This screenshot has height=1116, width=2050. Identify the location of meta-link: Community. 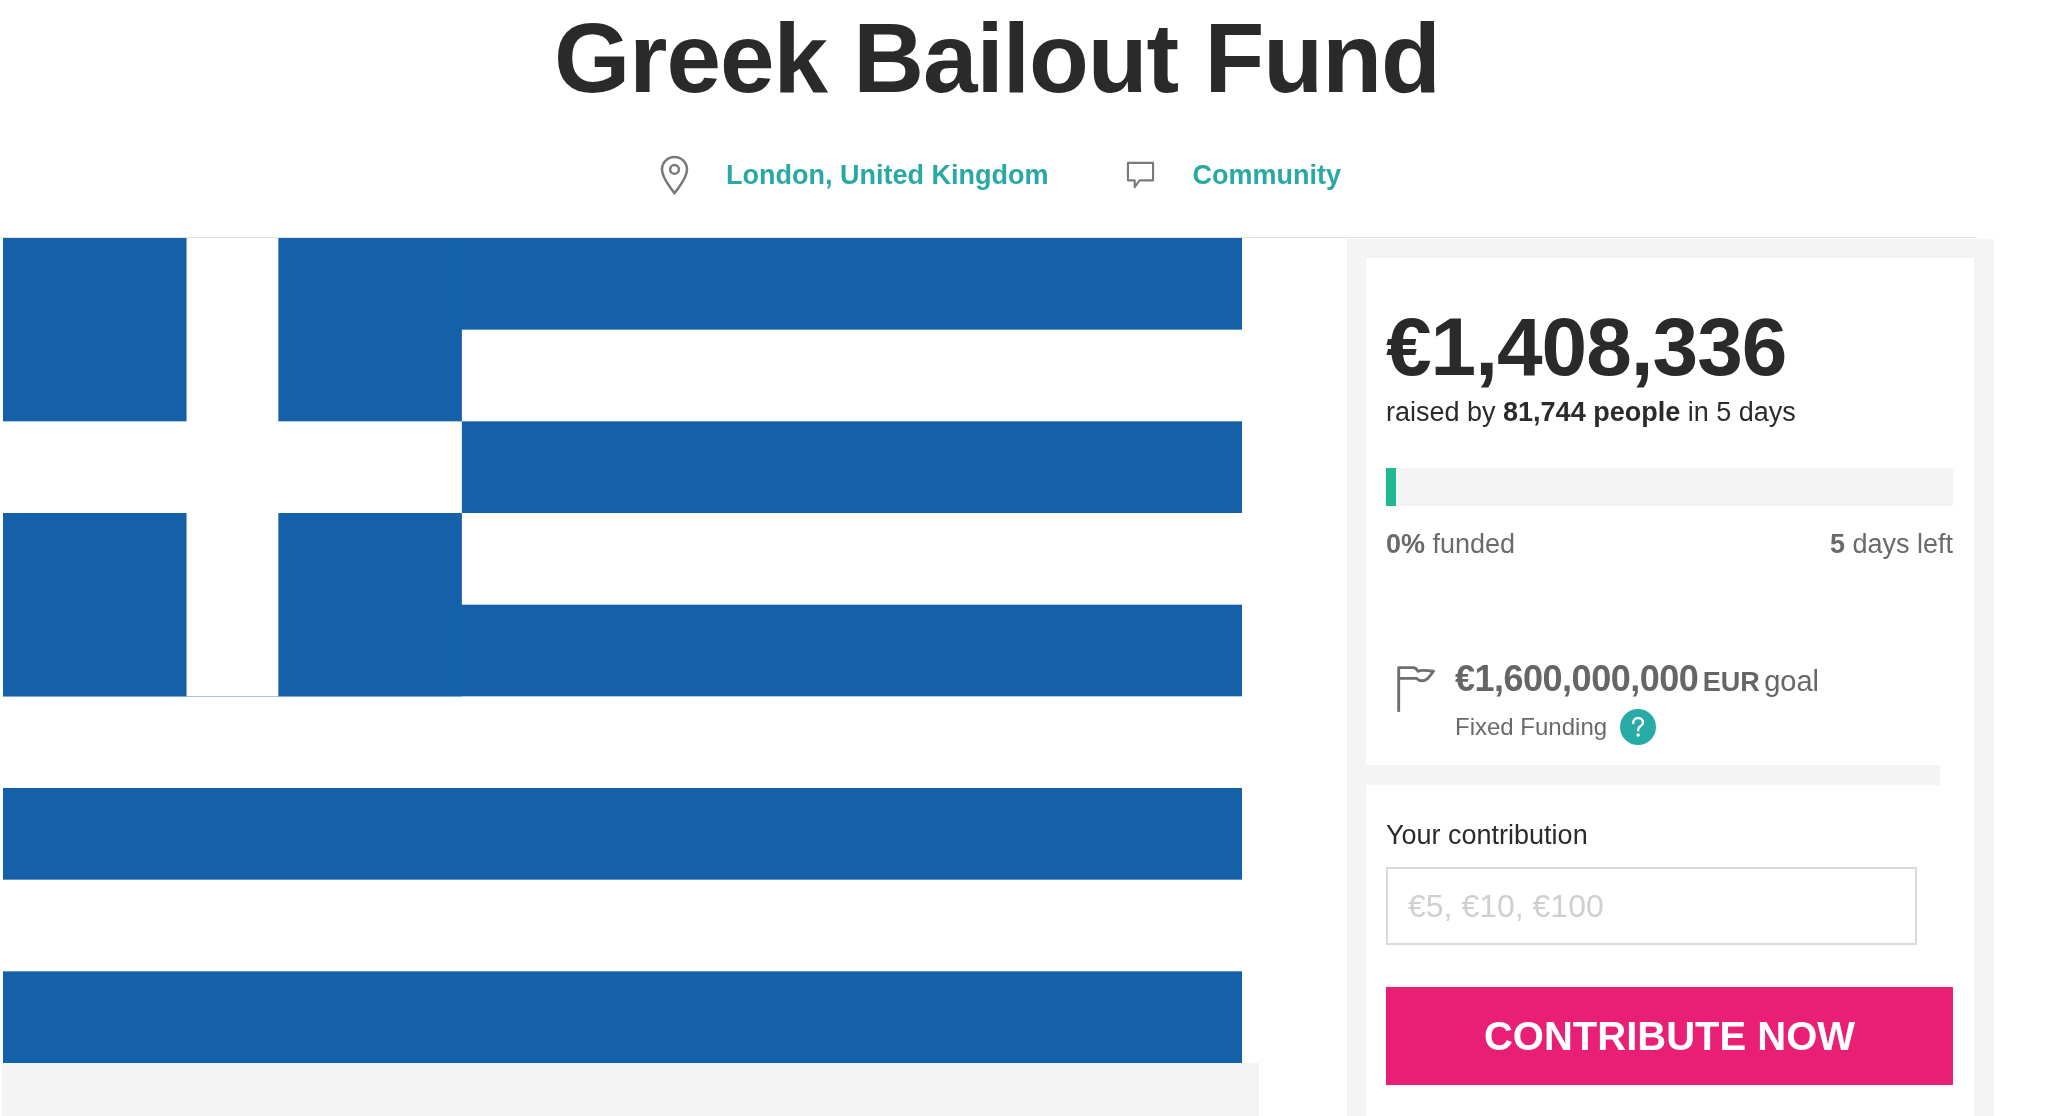
(1266, 175).